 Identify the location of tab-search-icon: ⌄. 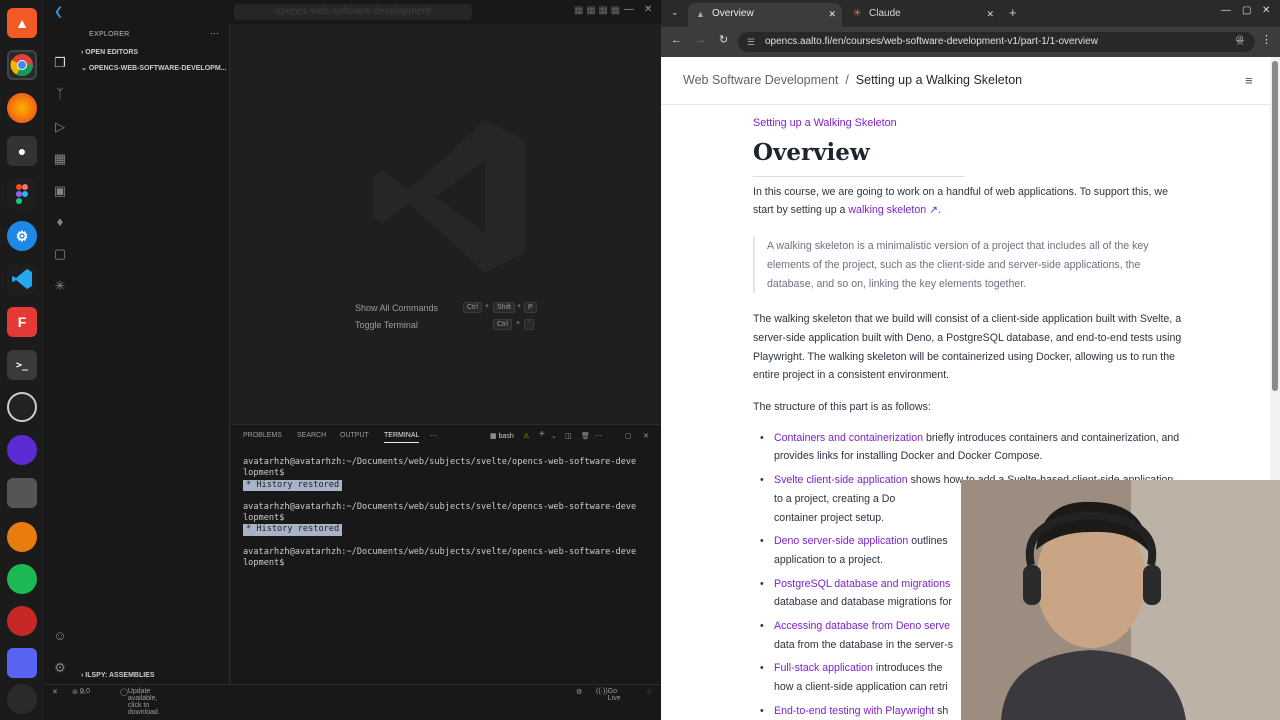
(675, 12).